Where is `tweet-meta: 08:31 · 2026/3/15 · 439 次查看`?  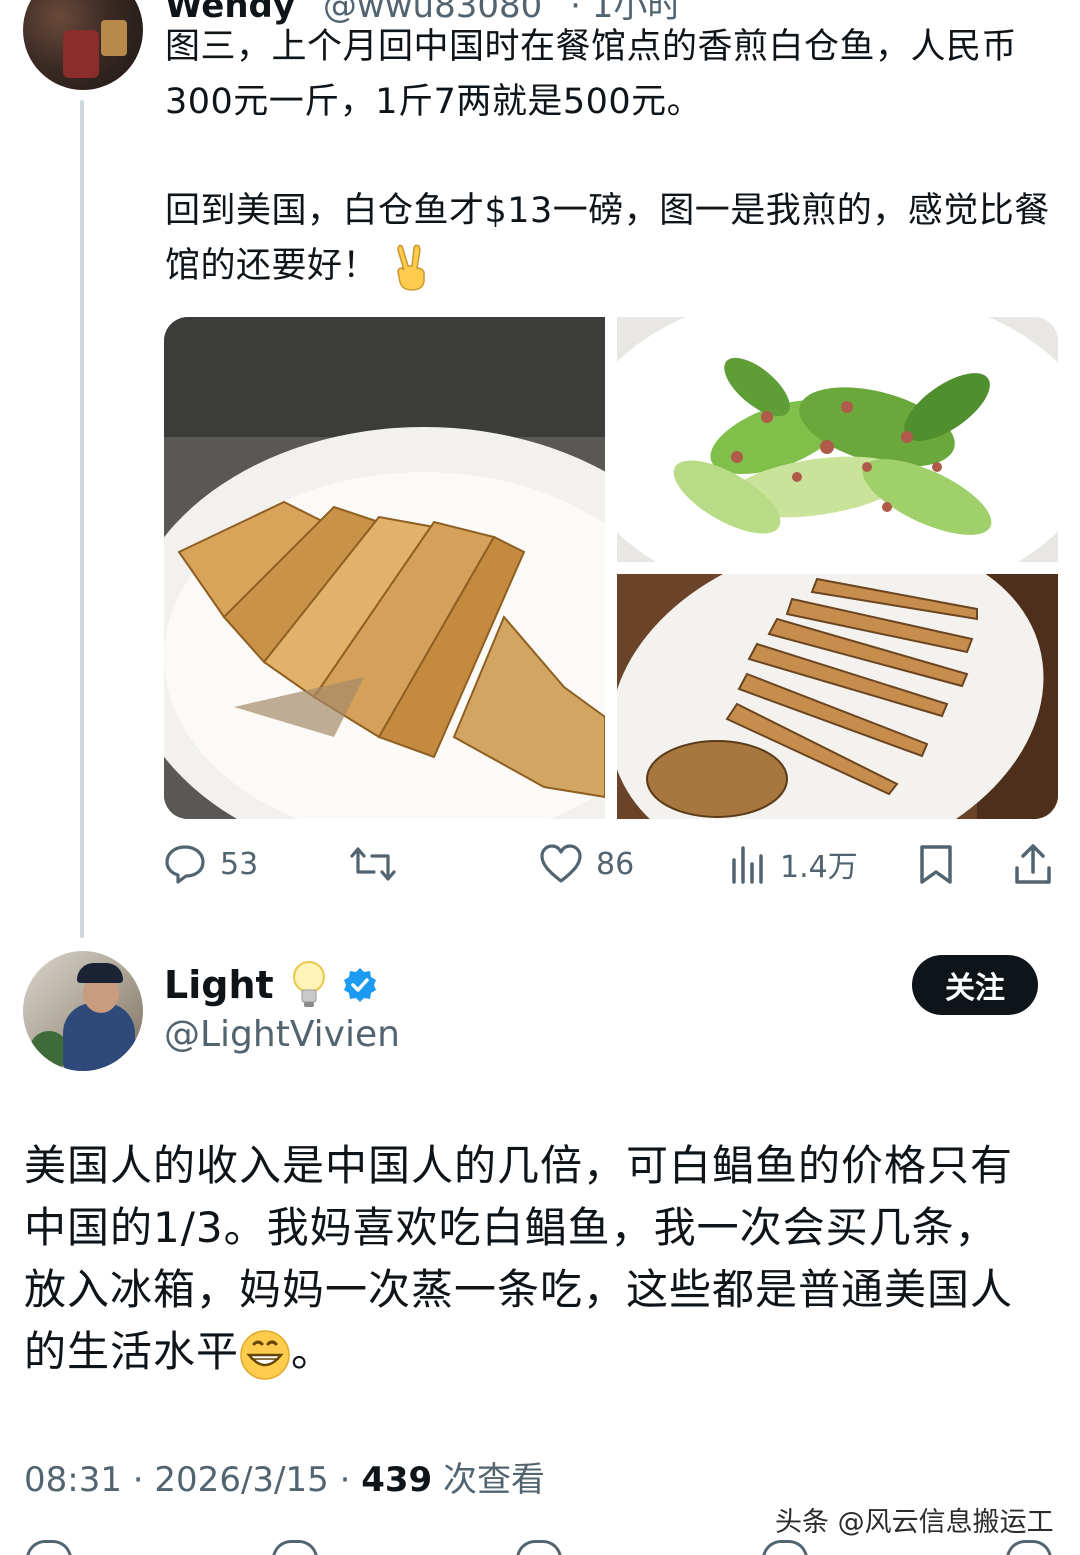 tweet-meta: 08:31 · 2026/3/15 · 439 次查看 is located at coordinates (284, 1480).